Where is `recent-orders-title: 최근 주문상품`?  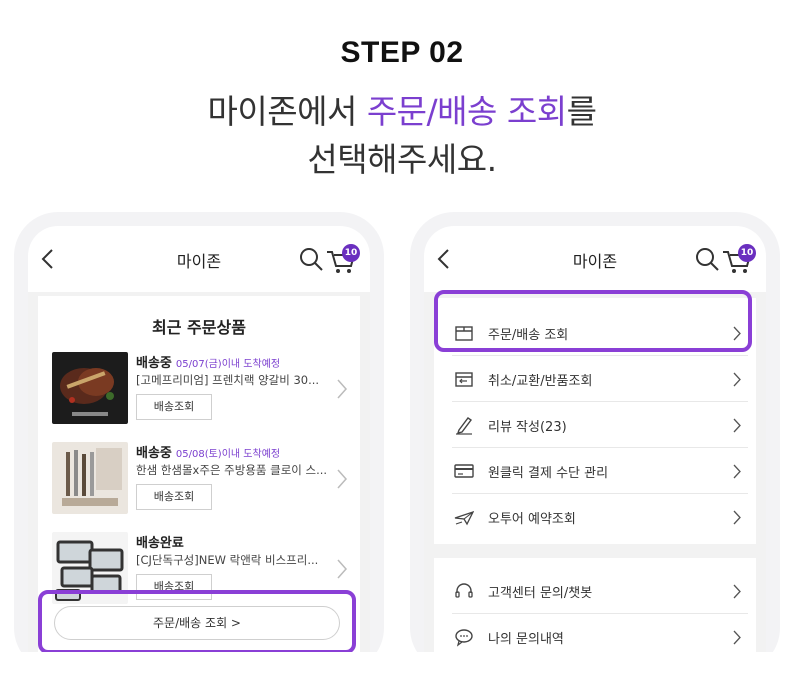
recent-orders-title: 최근 주문상품 is located at coordinates (199, 327).